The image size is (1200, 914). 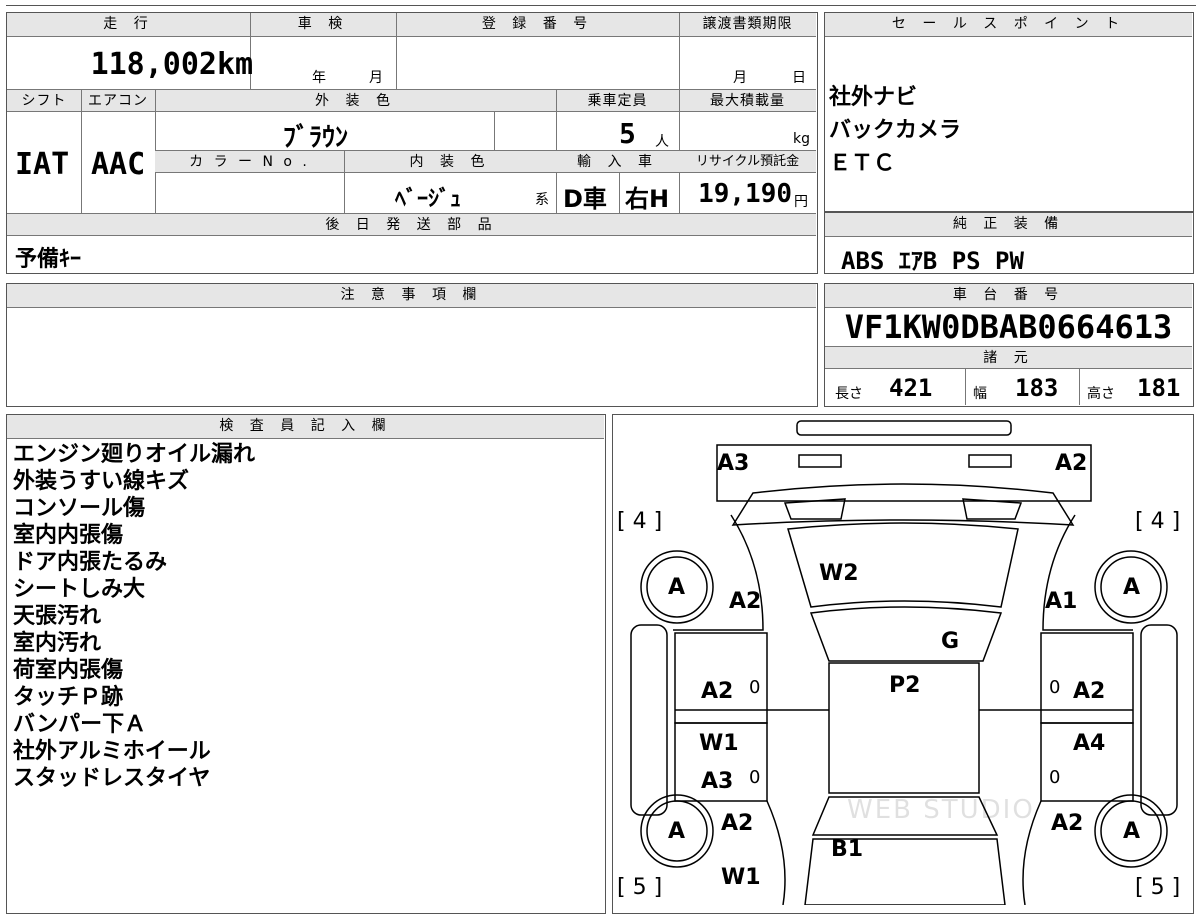 I want to click on exterior-value: ﾌﾞﾗｳﾝ, so click(x=316, y=138).